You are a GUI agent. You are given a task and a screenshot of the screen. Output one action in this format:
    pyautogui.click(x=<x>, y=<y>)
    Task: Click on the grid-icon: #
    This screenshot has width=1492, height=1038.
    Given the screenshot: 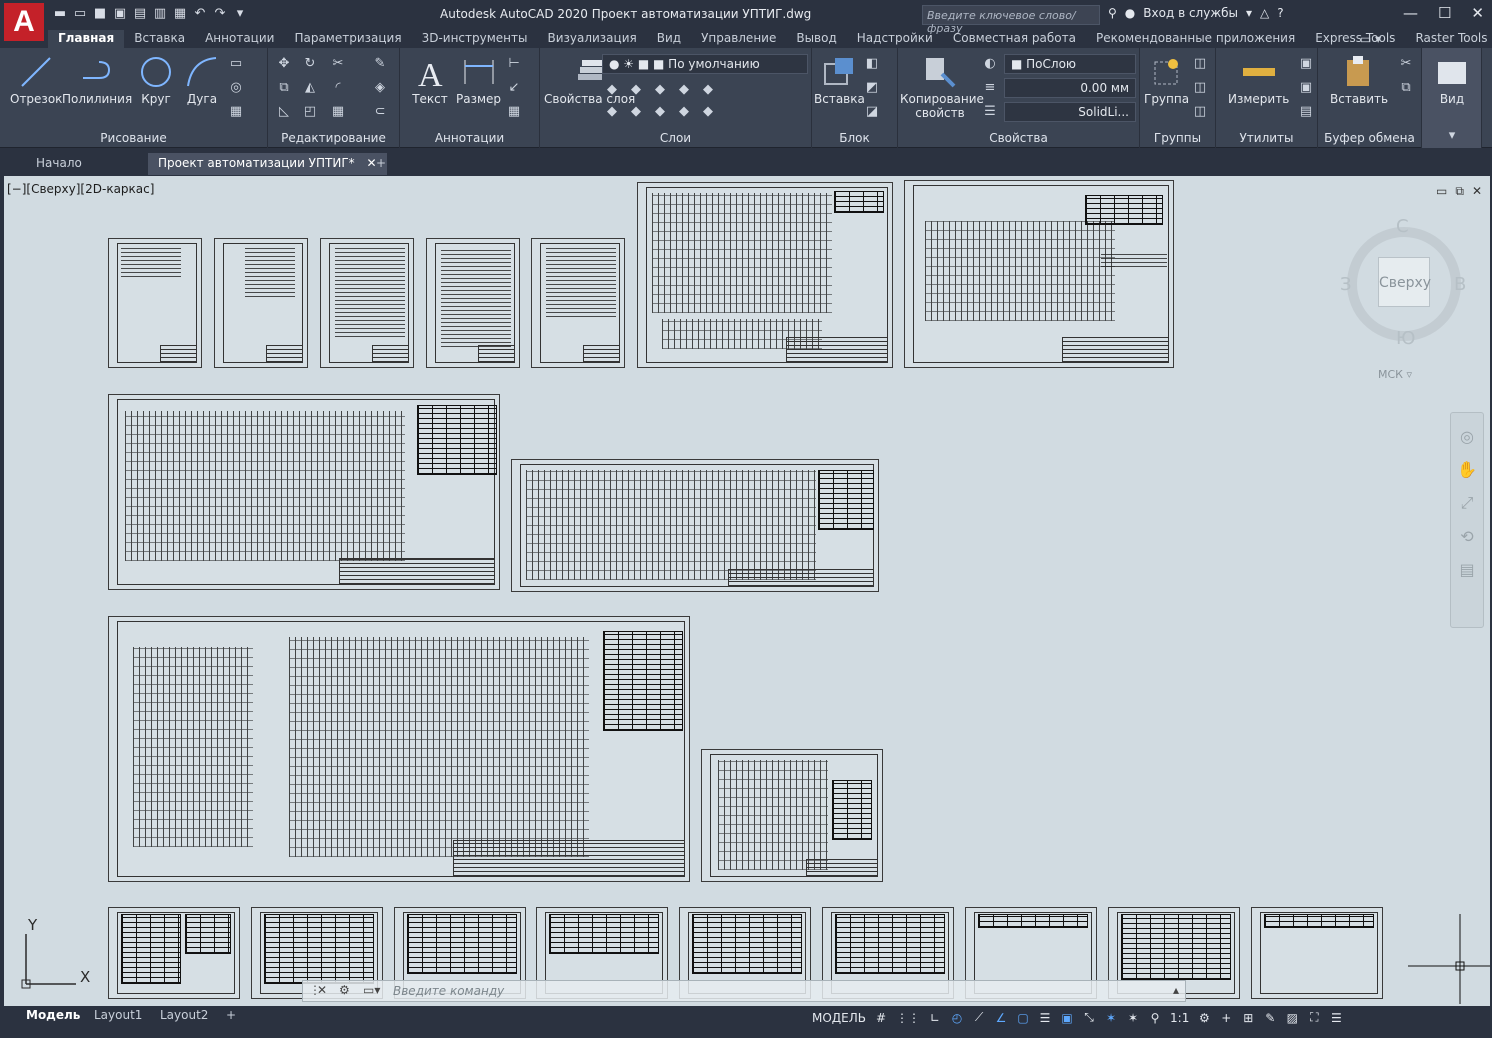 What is the action you would take?
    pyautogui.click(x=881, y=1018)
    